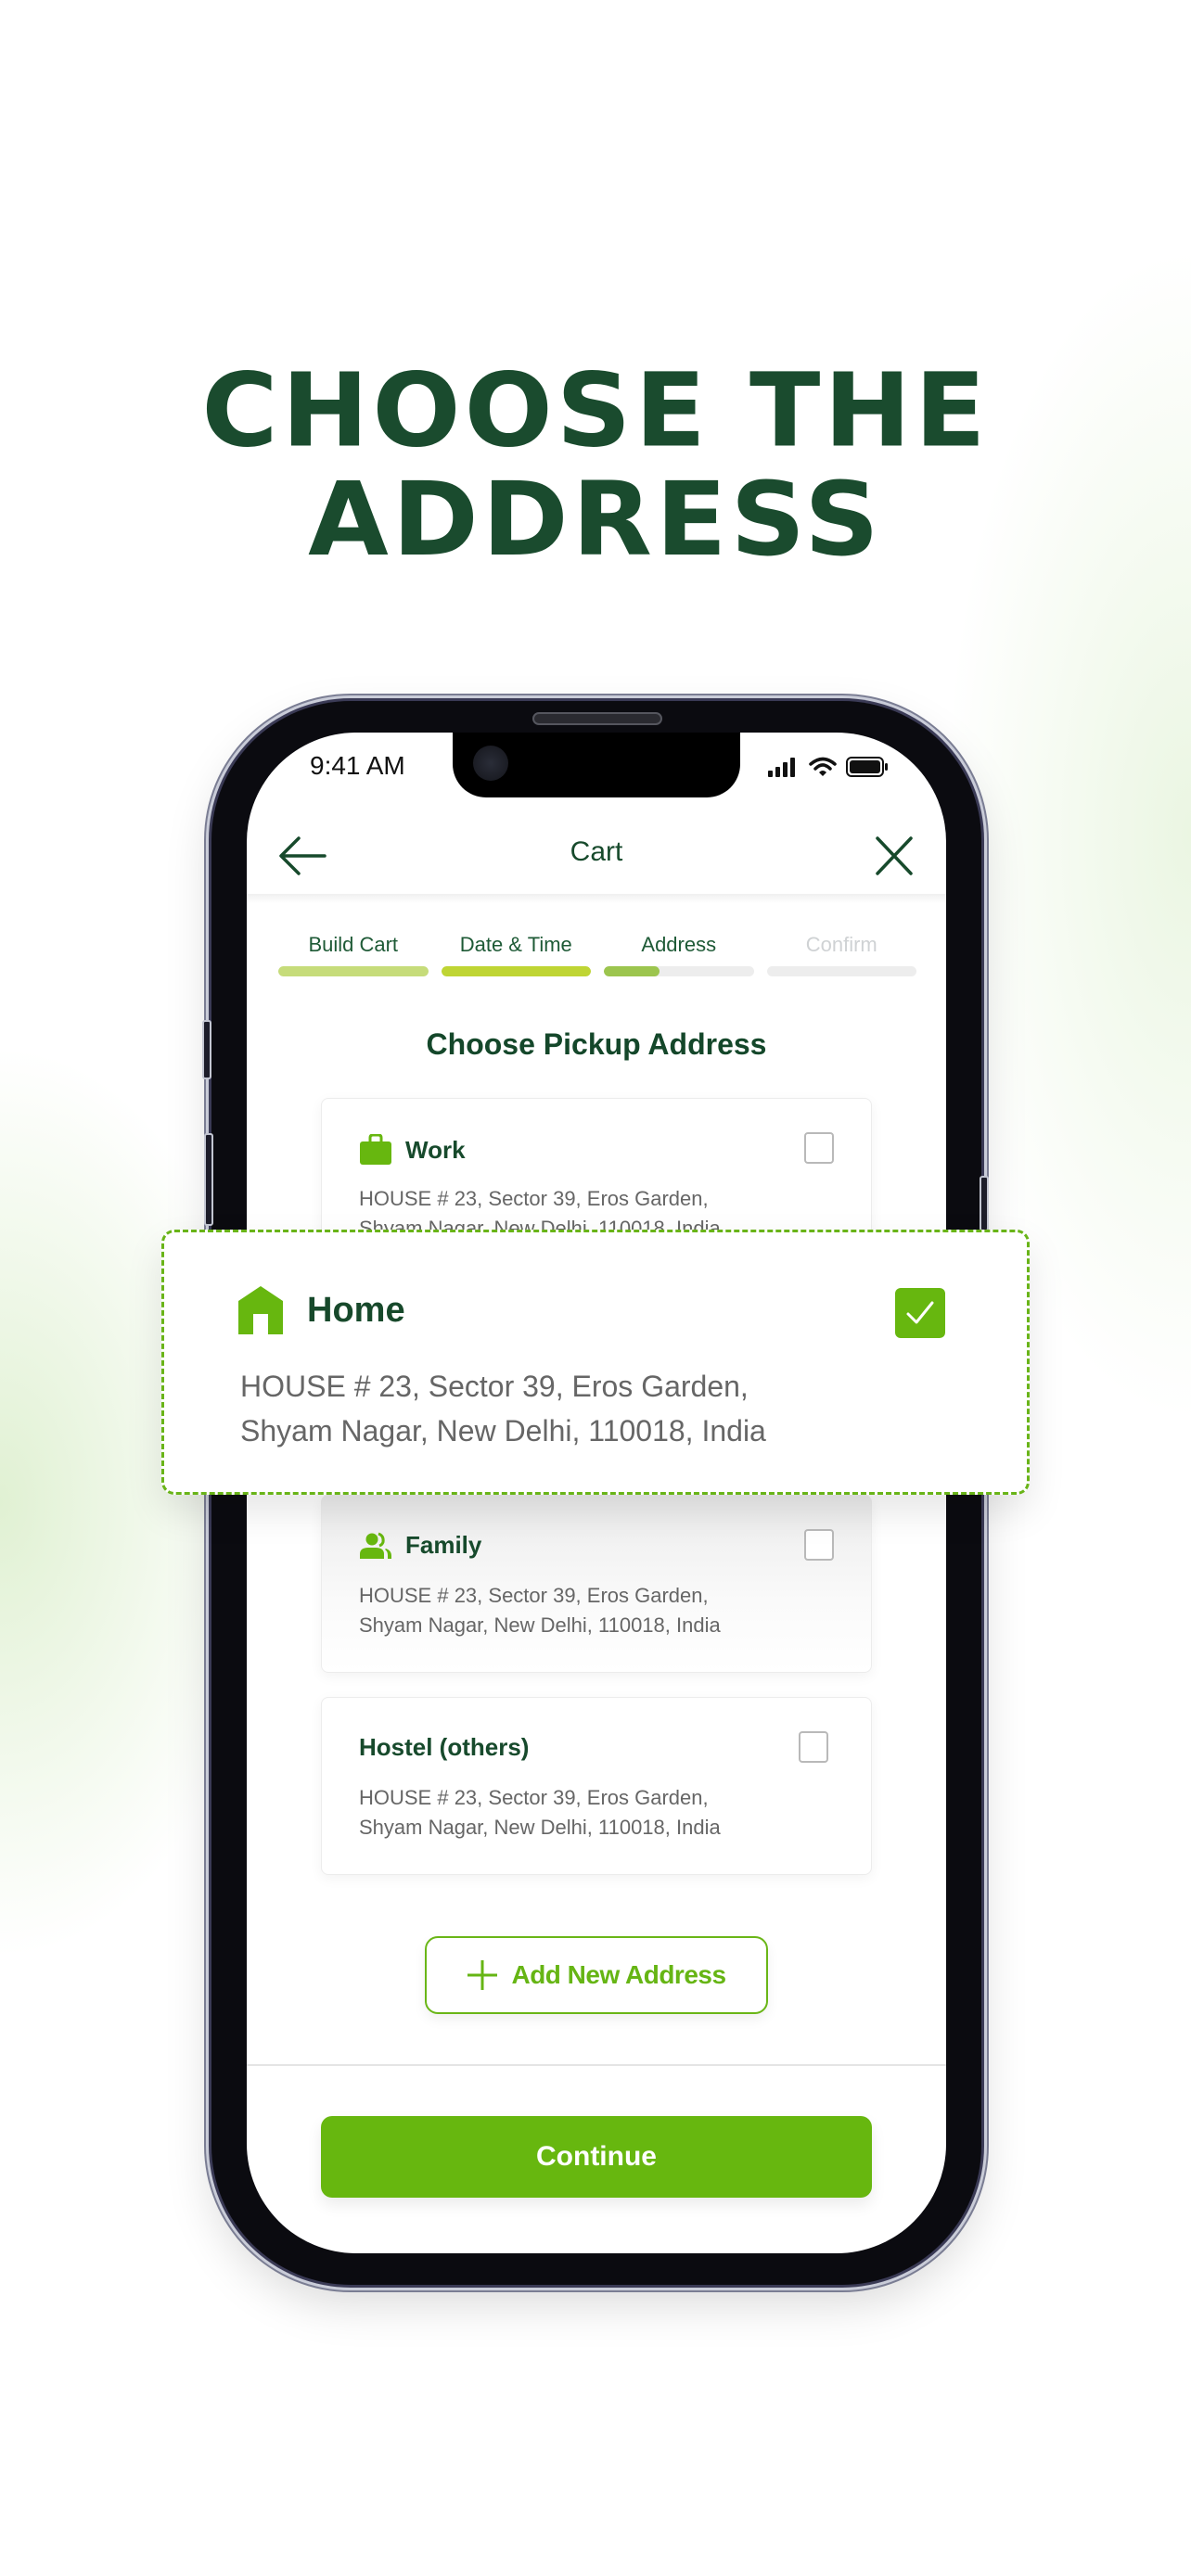 This screenshot has height=2576, width=1191. Describe the element at coordinates (894, 856) in the screenshot. I see `close-icon` at that location.